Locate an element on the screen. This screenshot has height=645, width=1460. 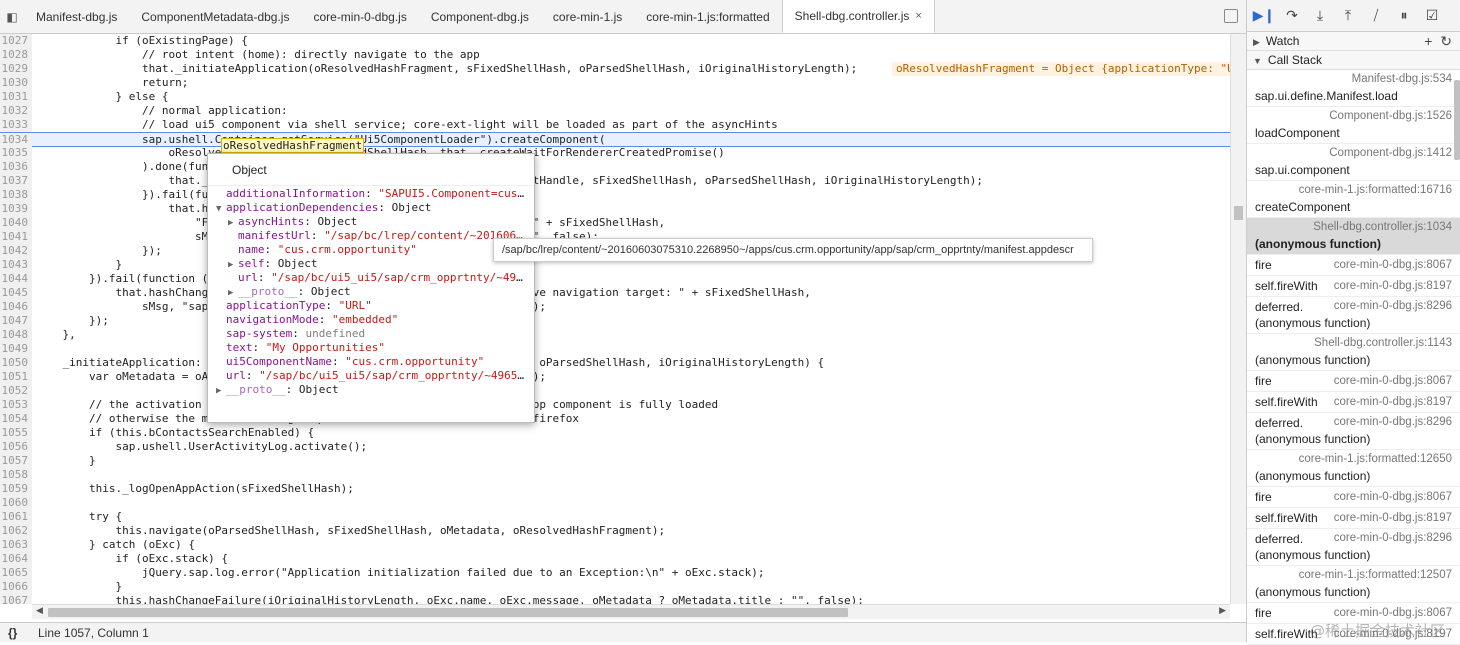
code-line: 1031 } else { is located at coordinates (615, 97).